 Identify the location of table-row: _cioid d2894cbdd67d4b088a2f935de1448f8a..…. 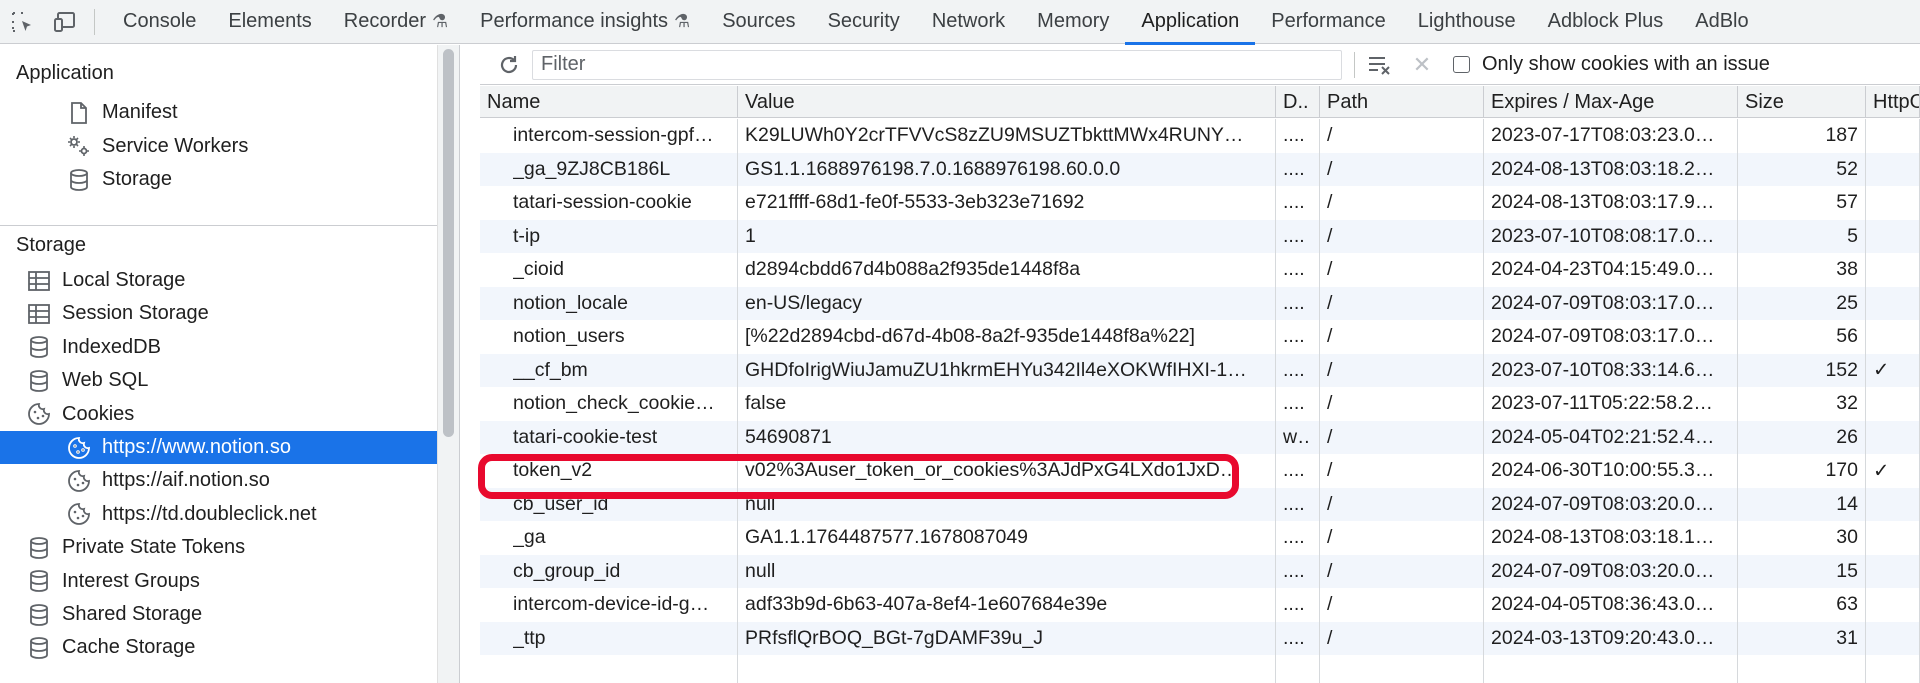
(1200, 270).